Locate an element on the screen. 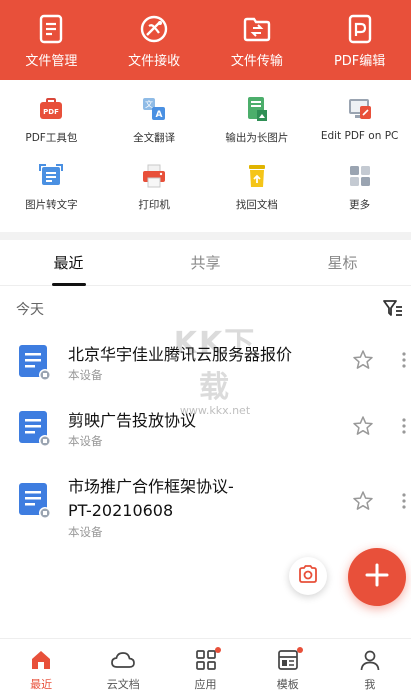 The image size is (411, 692). doc-tabs: 最近 共享 星标 is located at coordinates (205, 263).